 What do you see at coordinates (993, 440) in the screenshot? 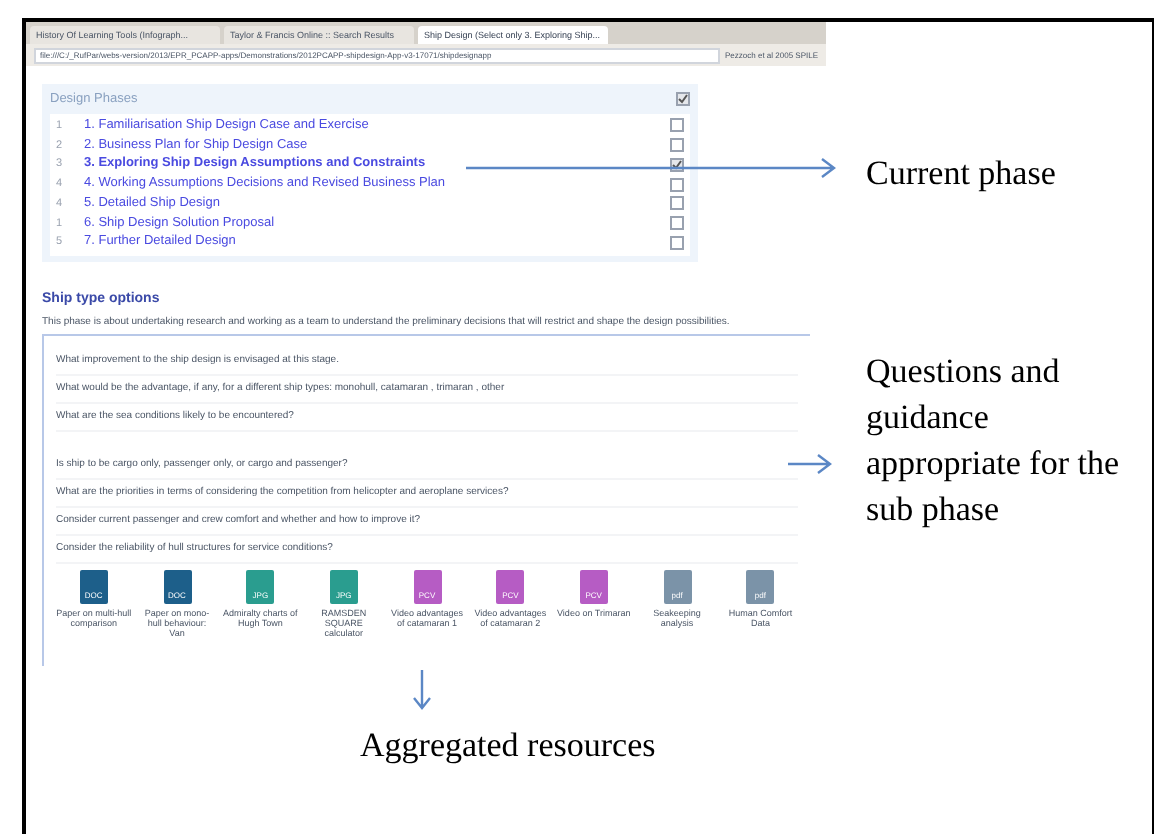
I see `annotation-label: Questions and guidance appropriate for the sub phase` at bounding box center [993, 440].